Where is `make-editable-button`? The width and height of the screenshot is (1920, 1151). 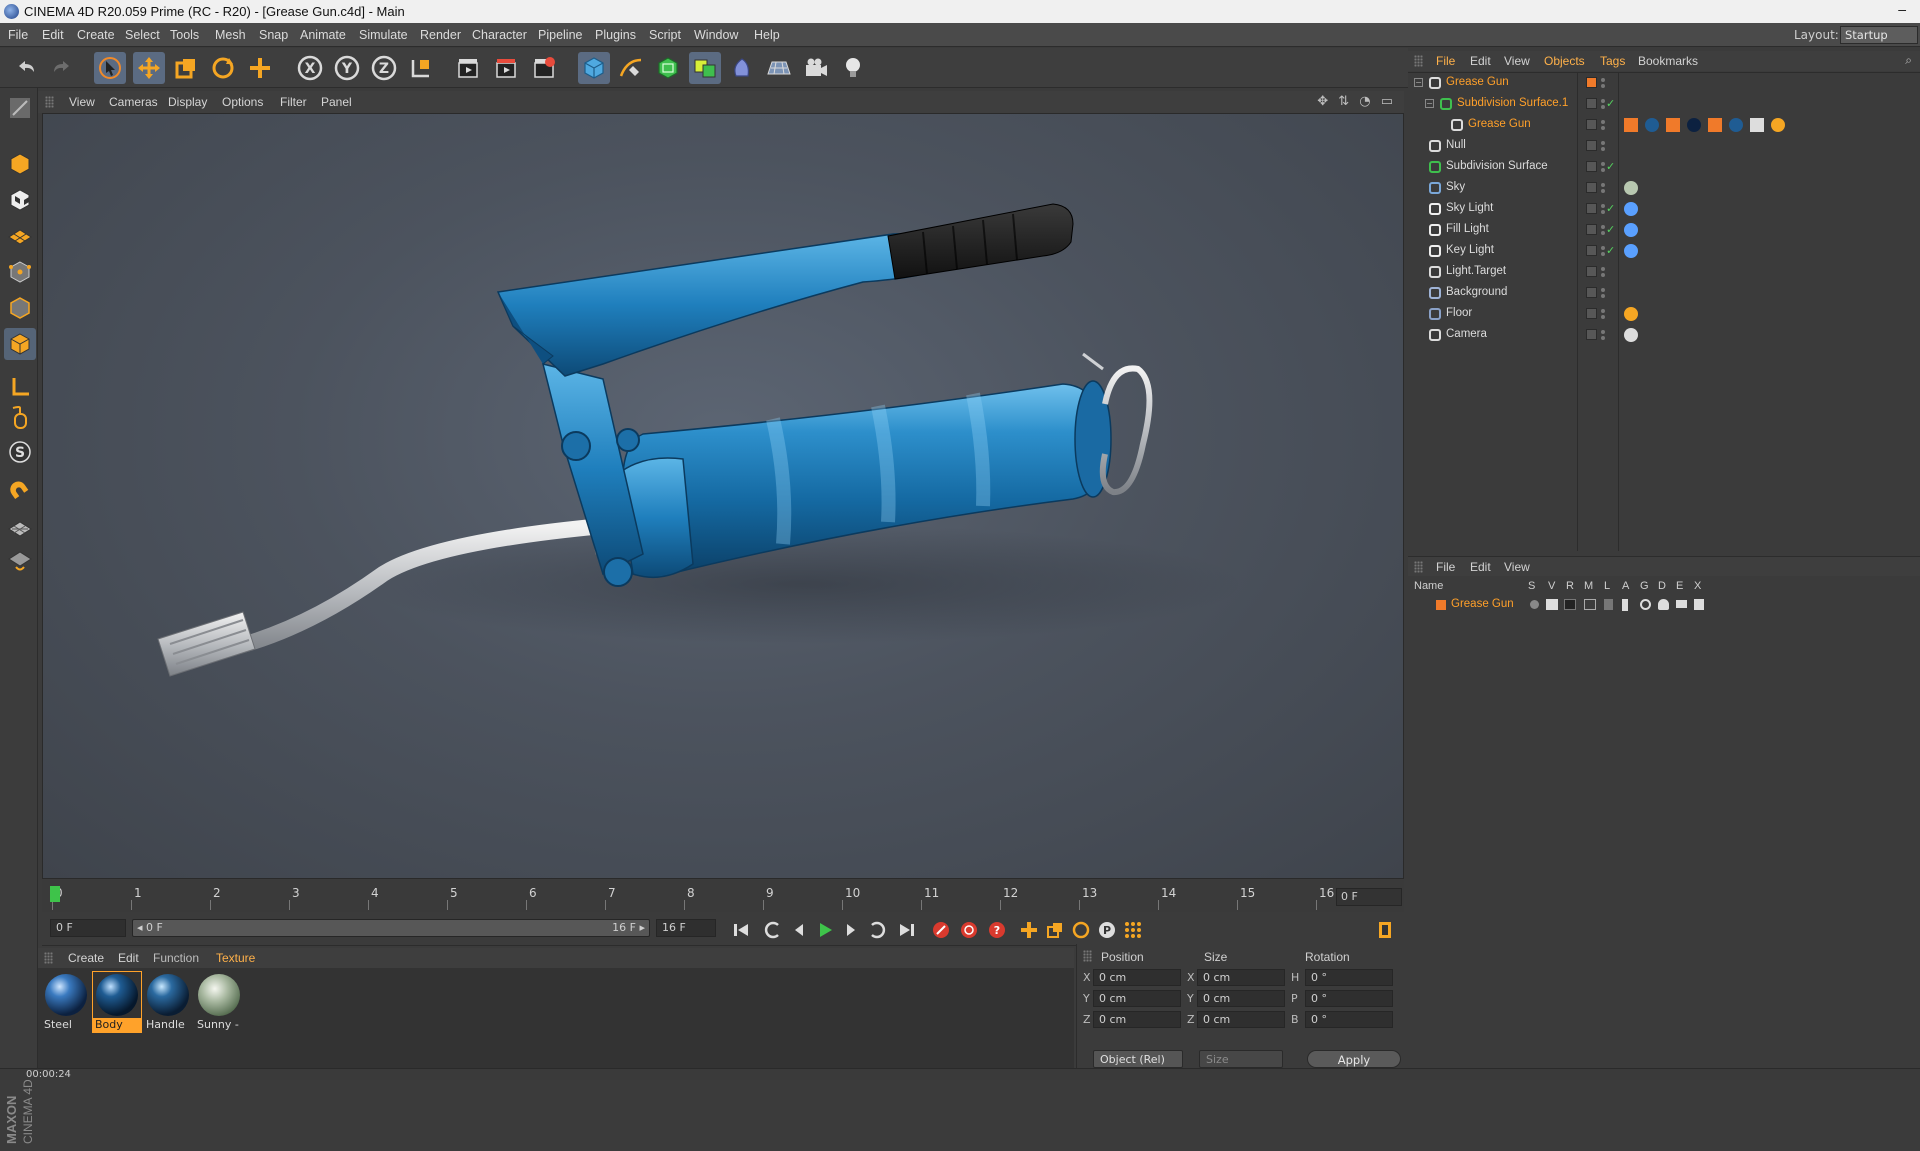 make-editable-button is located at coordinates (20, 108).